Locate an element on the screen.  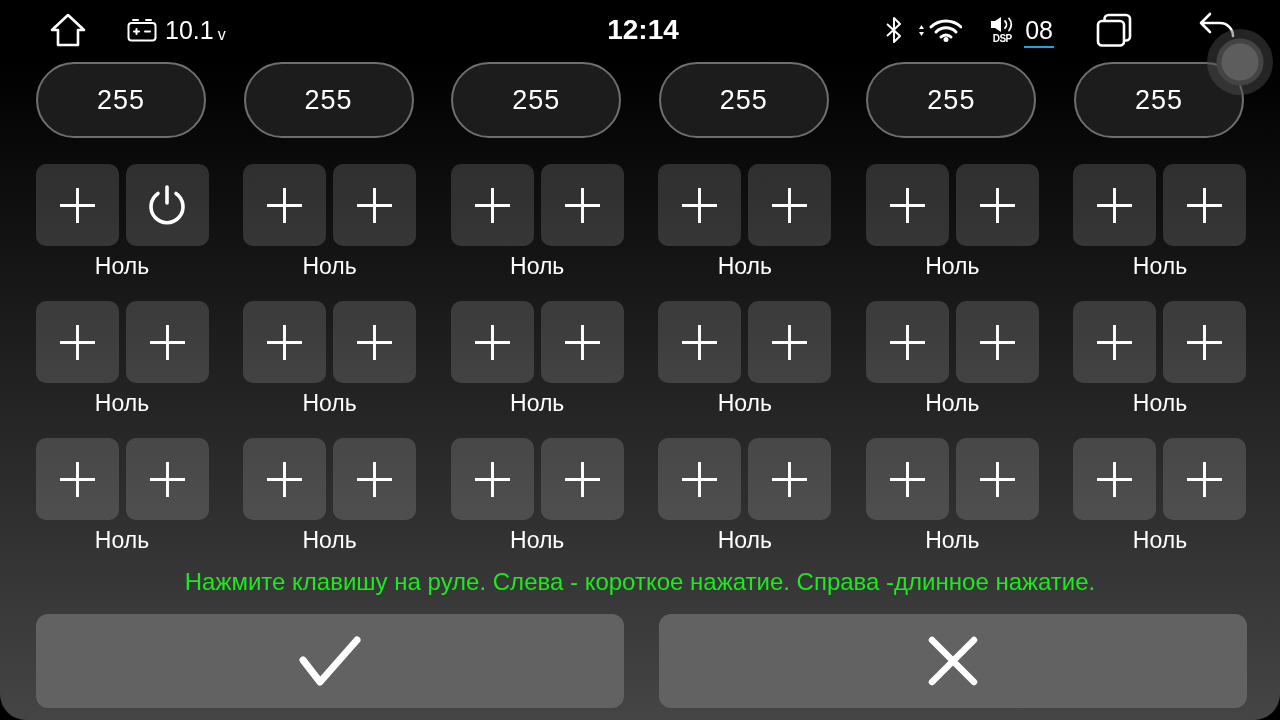
recent-apps-button is located at coordinates (1114, 30).